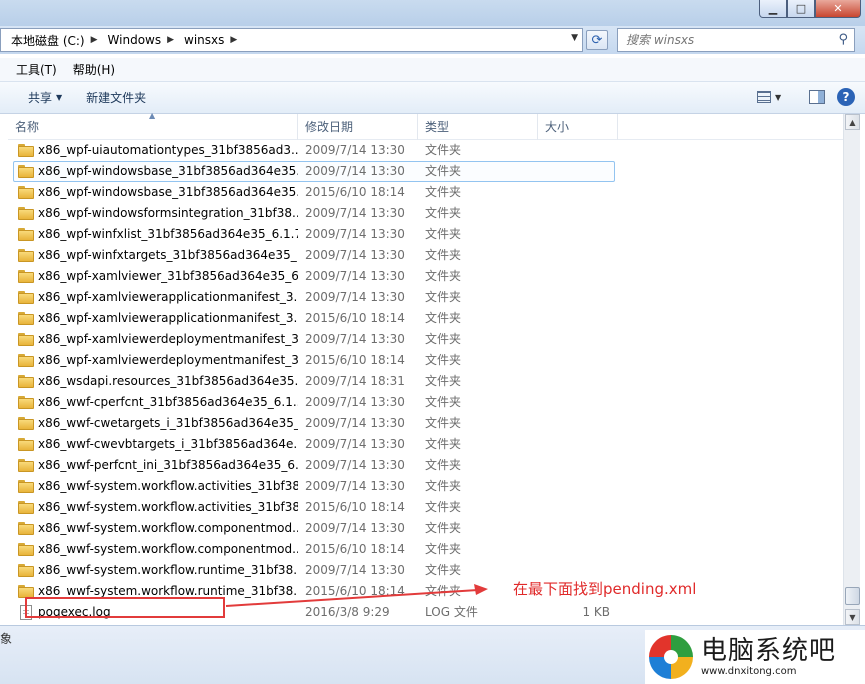 Image resolution: width=865 pixels, height=684 pixels. What do you see at coordinates (605, 589) in the screenshot?
I see `annotation-text: 在最下面找到pending.xml` at bounding box center [605, 589].